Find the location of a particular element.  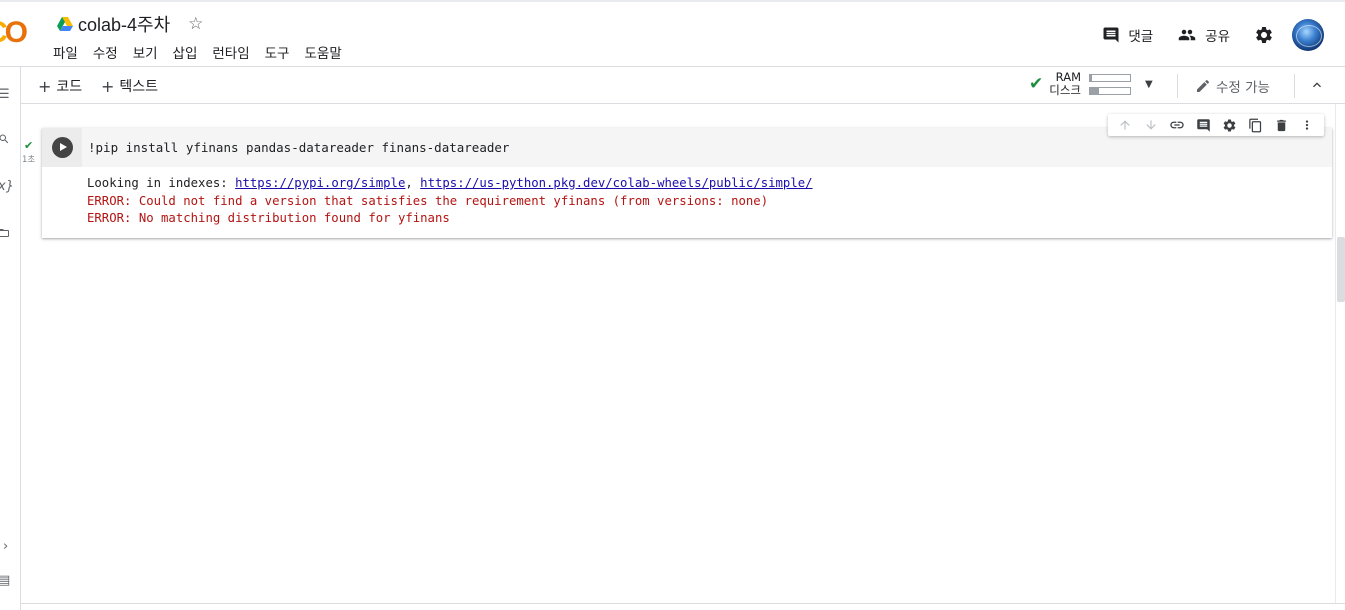

header-actions: 댓글 공유 is located at coordinates (1223, 35).